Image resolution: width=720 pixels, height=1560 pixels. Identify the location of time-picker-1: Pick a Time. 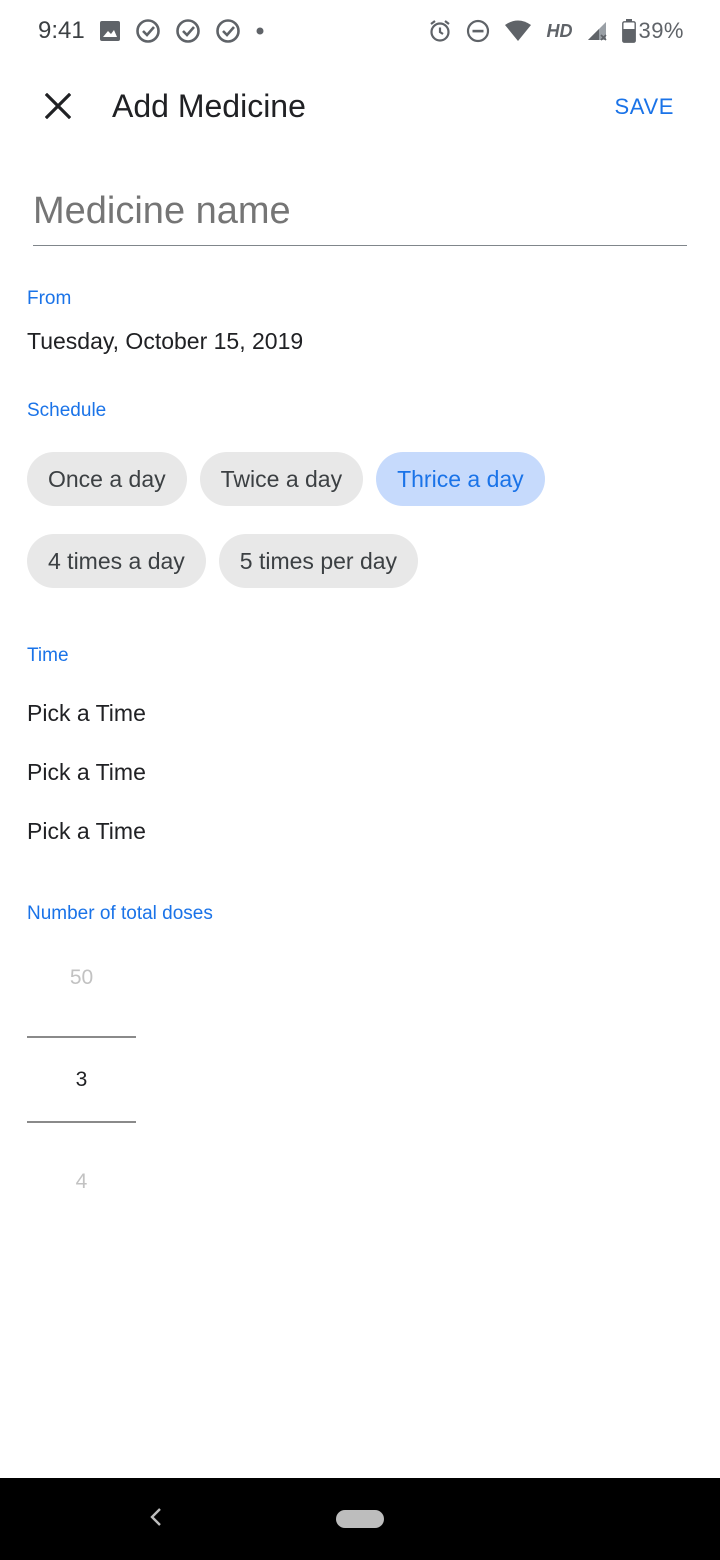
(86, 713).